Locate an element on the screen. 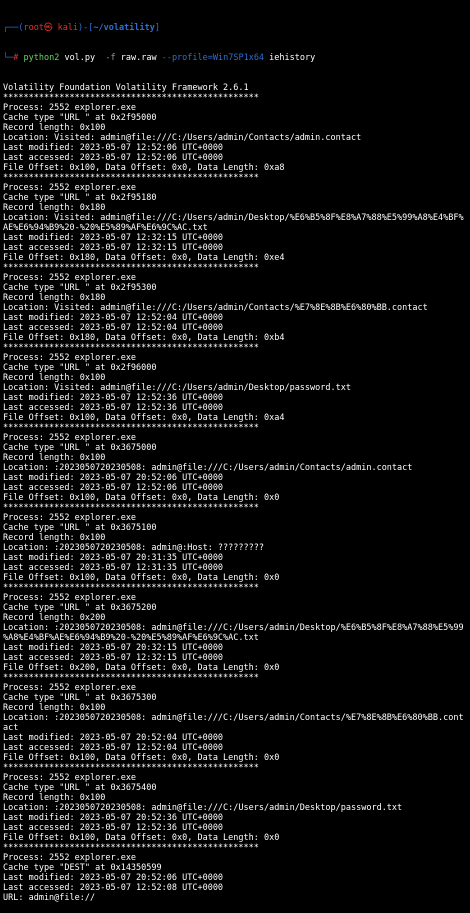 This screenshot has width=470, height=913. prompt-user-host: root㉿ kali is located at coordinates (51, 28).